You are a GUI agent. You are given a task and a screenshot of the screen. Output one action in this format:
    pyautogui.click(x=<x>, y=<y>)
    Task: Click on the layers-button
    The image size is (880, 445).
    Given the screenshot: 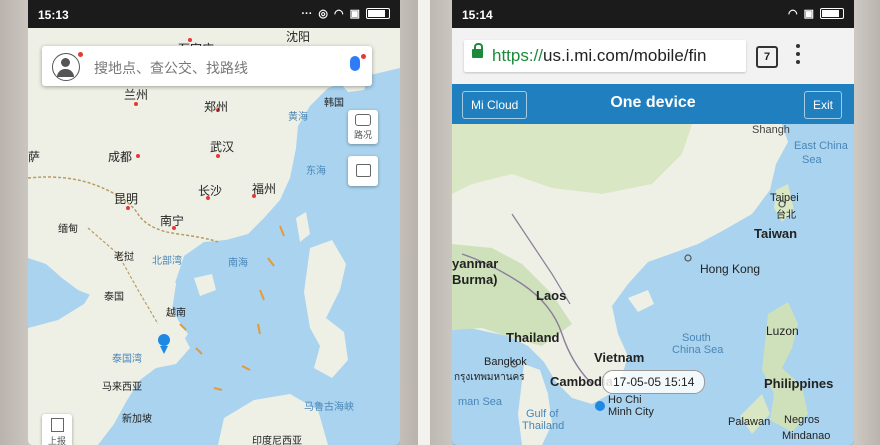 What is the action you would take?
    pyautogui.click(x=363, y=171)
    